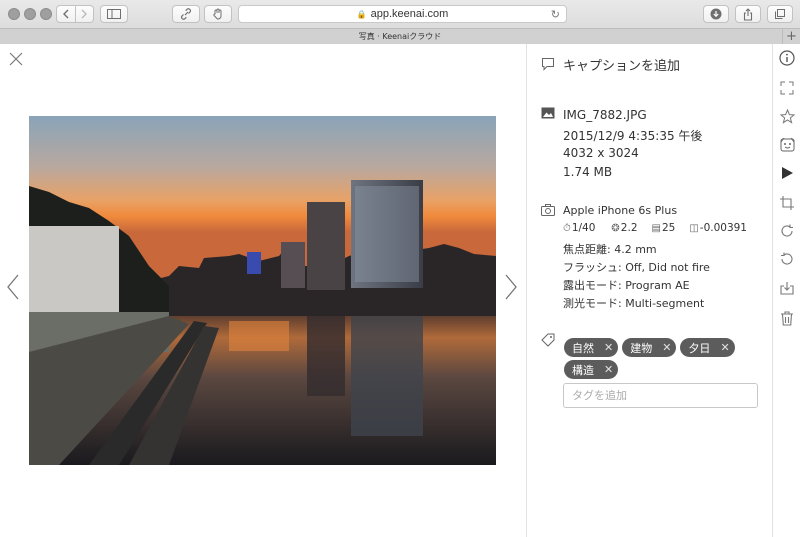 Image resolution: width=800 pixels, height=537 pixels. I want to click on url-text: app.keenai.com, so click(409, 14).